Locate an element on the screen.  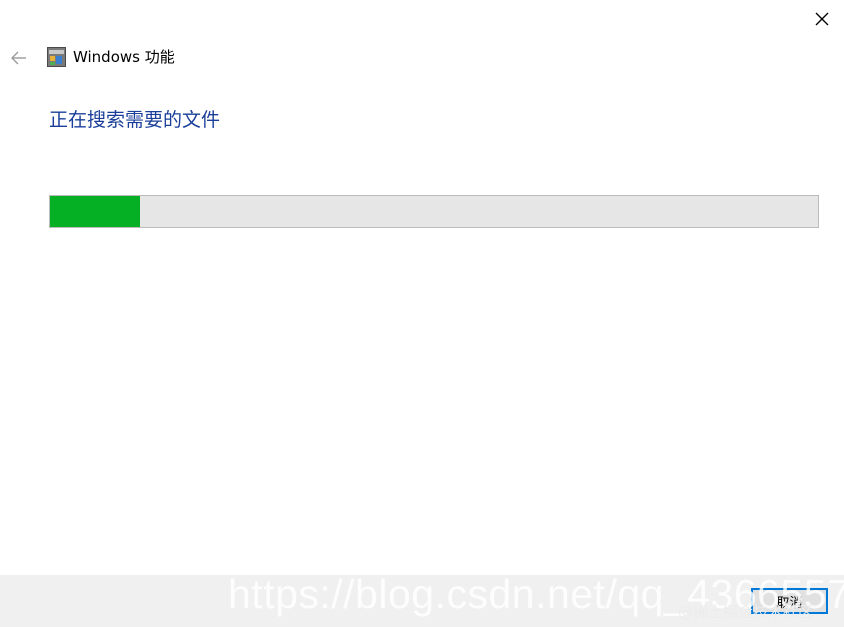
close-icon is located at coordinates (822, 19).